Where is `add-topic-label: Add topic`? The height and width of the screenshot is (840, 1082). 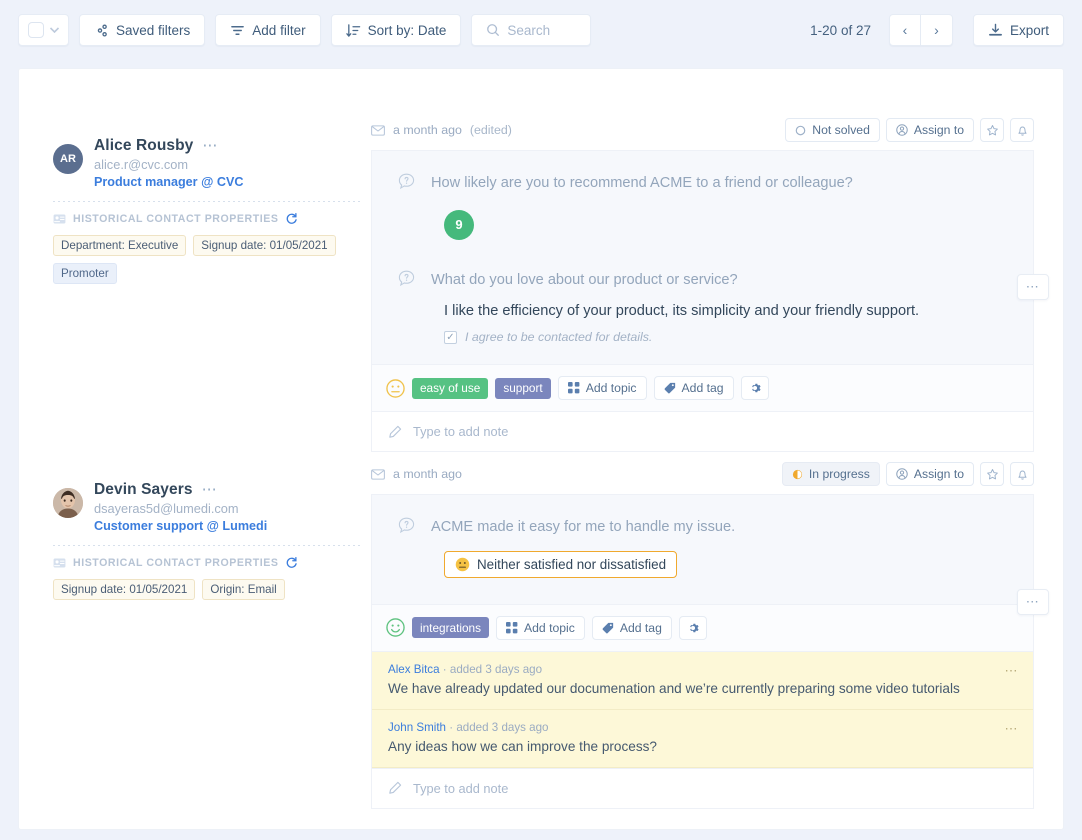
add-topic-label: Add topic is located at coordinates (549, 627).